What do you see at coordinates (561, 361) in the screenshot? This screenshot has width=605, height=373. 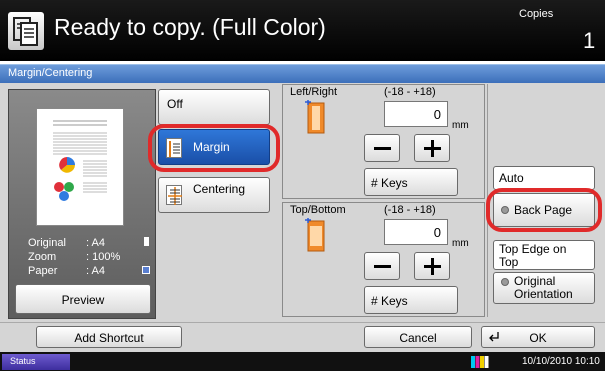 I see `datetime-display: 10/10/2010 10:10` at bounding box center [561, 361].